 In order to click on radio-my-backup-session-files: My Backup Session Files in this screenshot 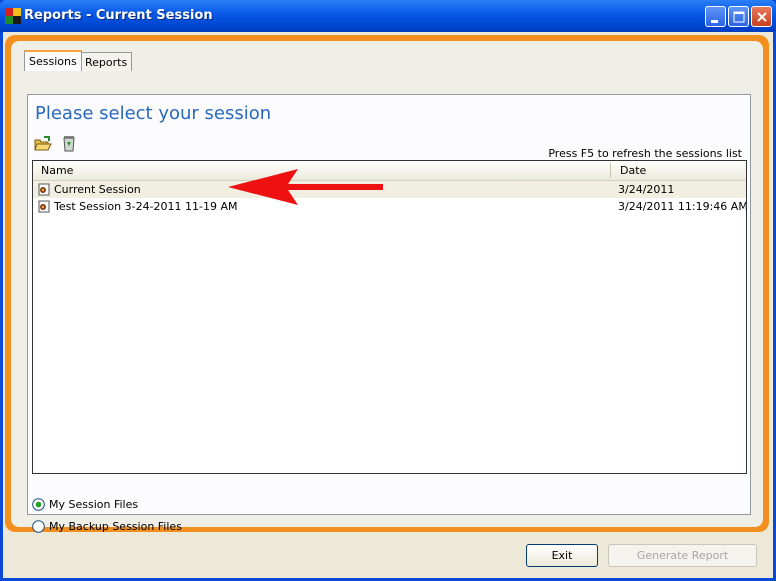, I will do `click(152, 527)`.